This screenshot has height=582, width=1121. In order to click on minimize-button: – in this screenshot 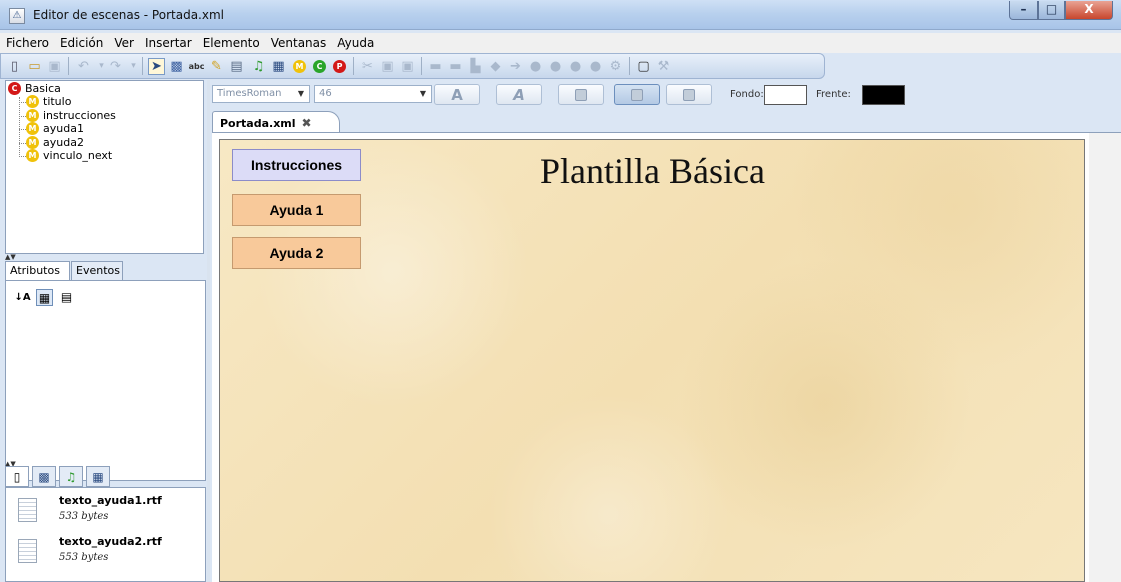, I will do `click(1023, 10)`.